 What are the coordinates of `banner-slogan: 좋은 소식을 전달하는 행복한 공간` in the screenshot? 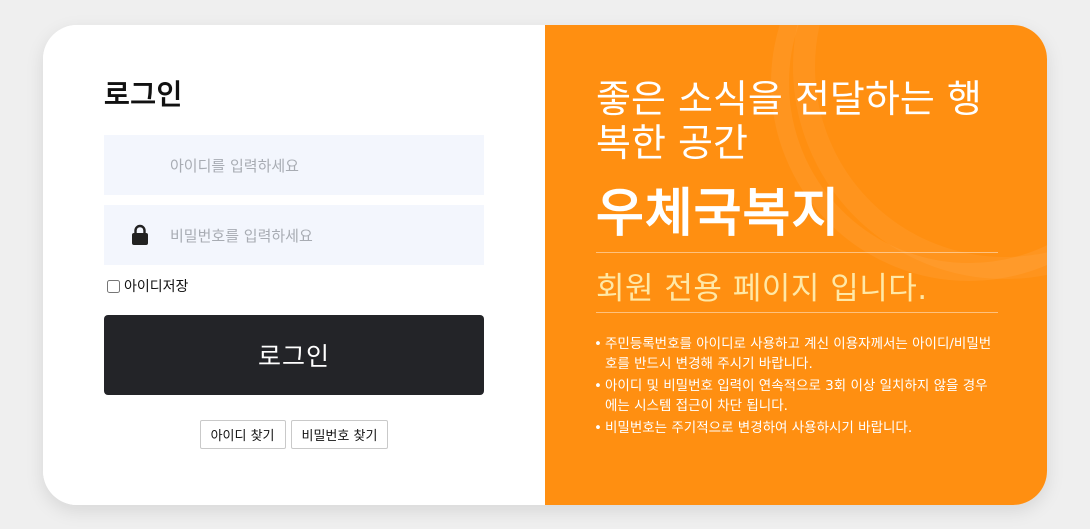 It's located at (789, 121).